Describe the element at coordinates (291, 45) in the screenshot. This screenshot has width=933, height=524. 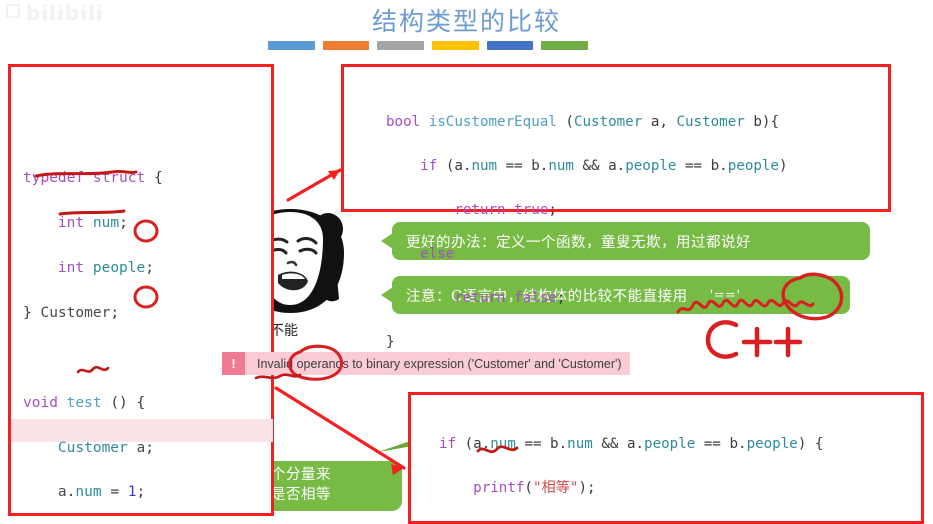
I see `bar-blue-light` at that location.